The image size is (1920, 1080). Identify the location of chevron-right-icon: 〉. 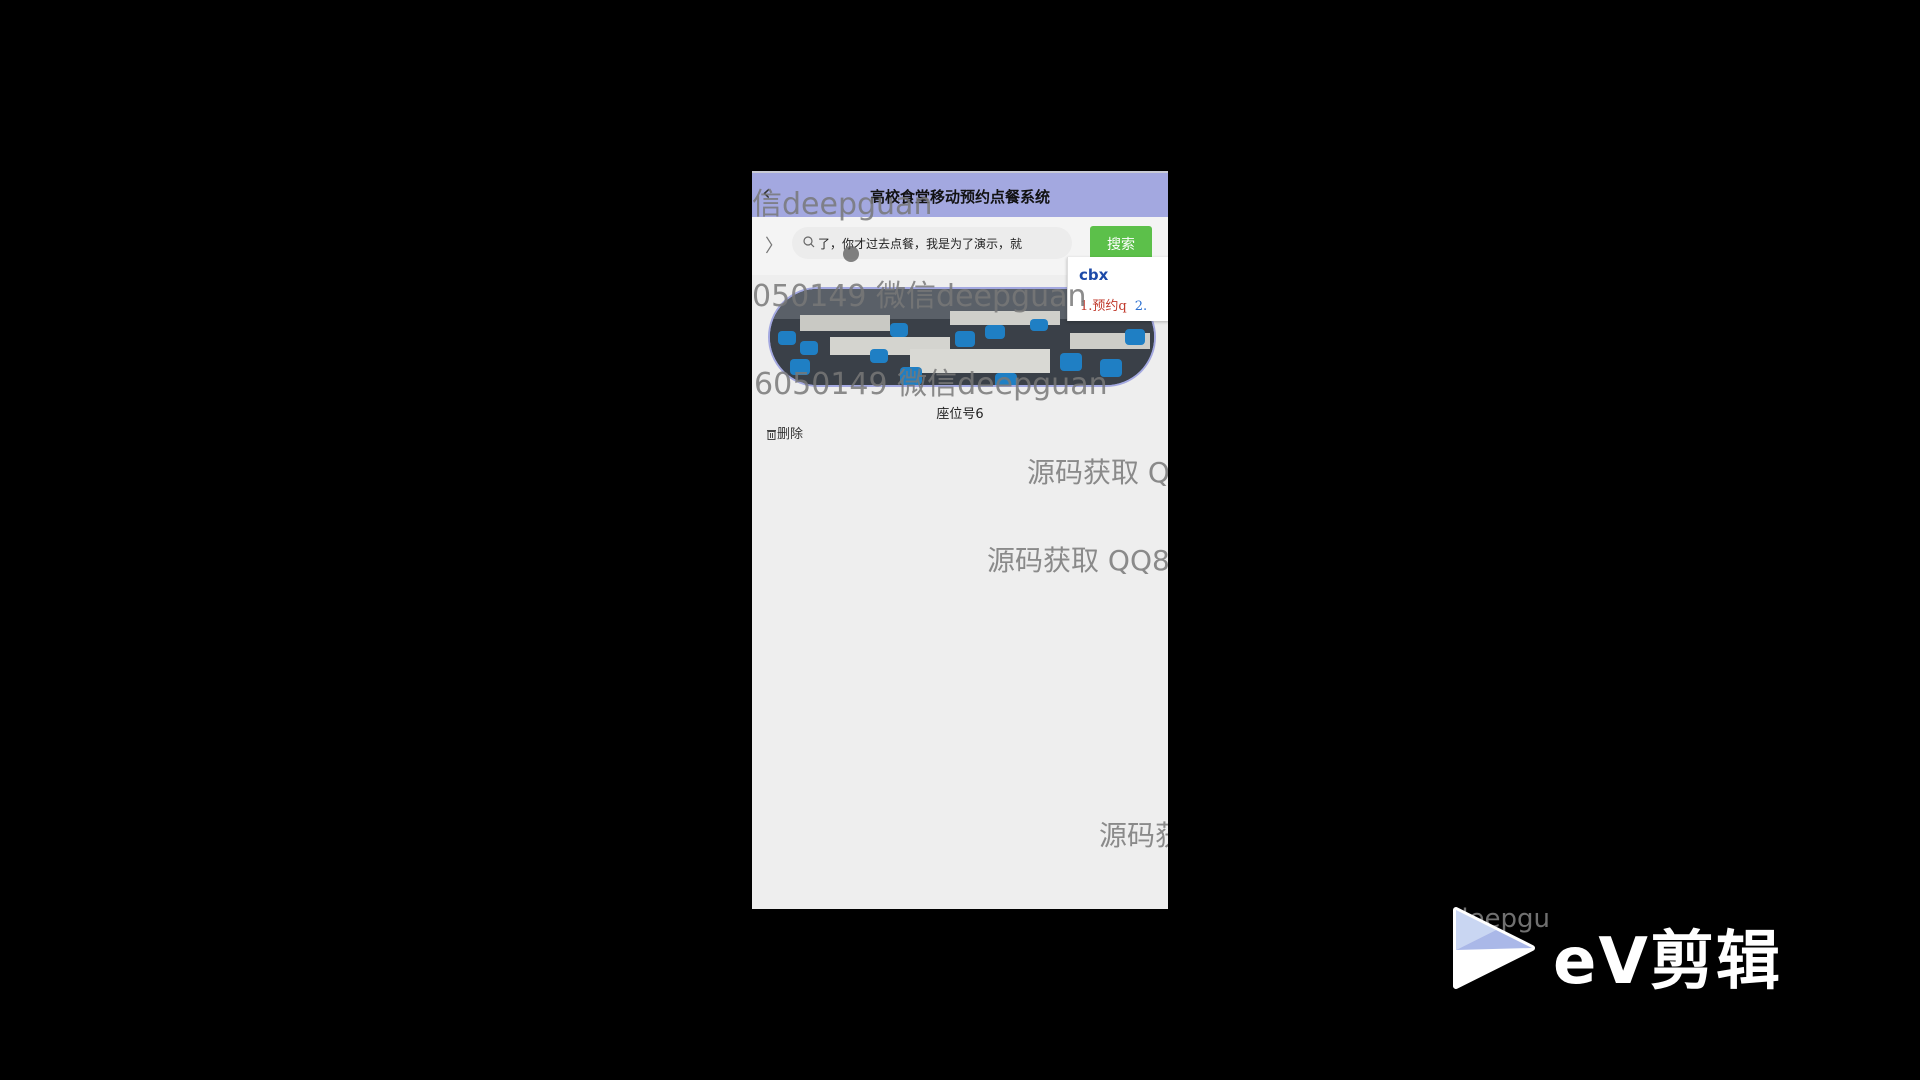
(774, 245).